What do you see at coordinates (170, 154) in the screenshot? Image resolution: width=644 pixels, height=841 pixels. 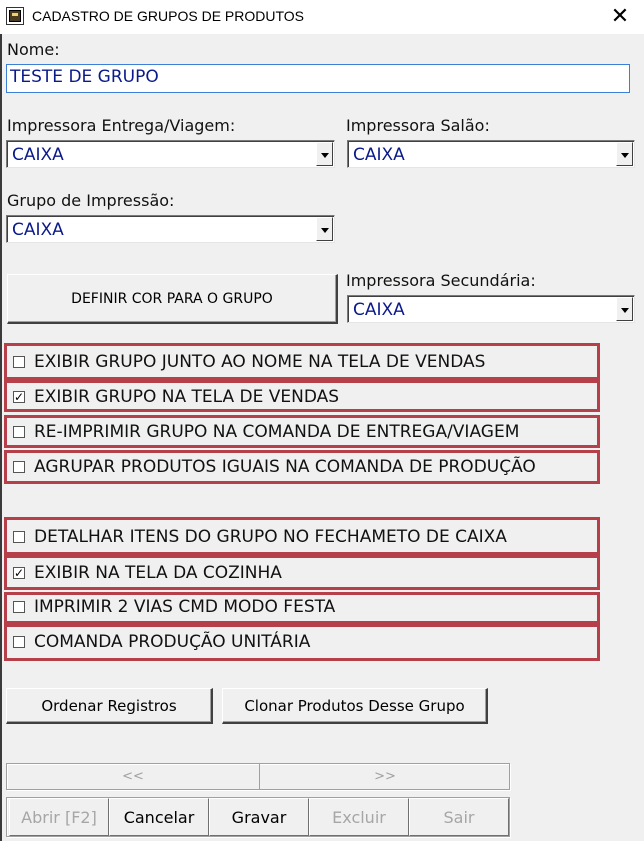 I see `impressora-entrega-select: CAIXA` at bounding box center [170, 154].